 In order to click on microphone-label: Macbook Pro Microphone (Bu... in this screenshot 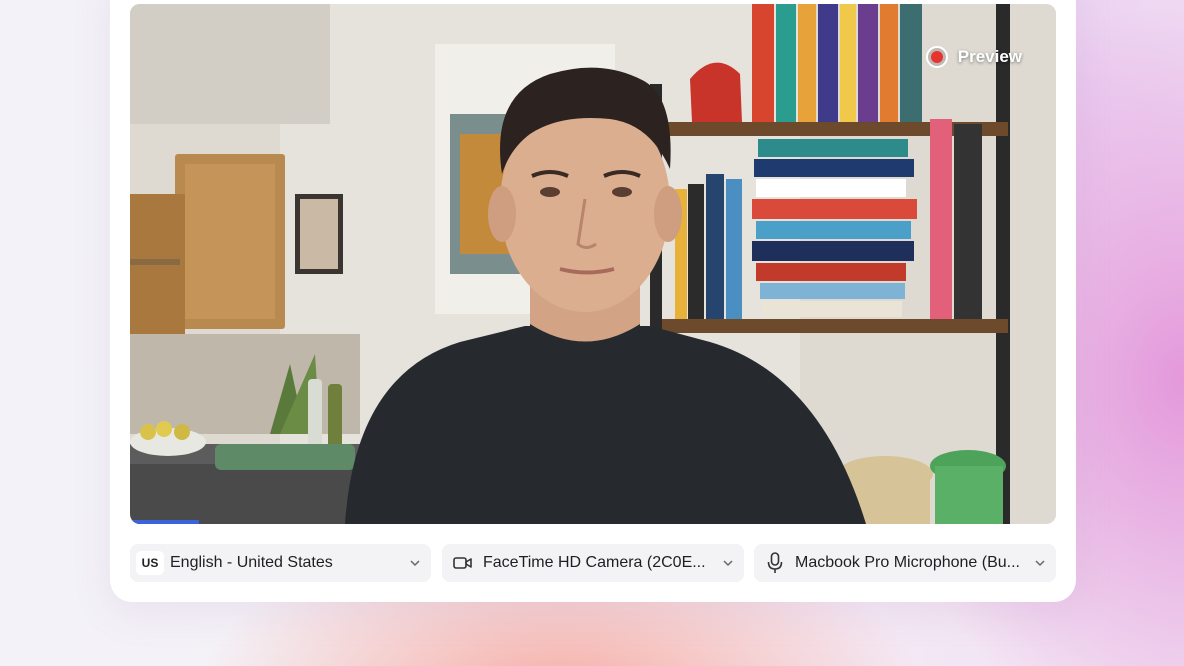, I will do `click(907, 562)`.